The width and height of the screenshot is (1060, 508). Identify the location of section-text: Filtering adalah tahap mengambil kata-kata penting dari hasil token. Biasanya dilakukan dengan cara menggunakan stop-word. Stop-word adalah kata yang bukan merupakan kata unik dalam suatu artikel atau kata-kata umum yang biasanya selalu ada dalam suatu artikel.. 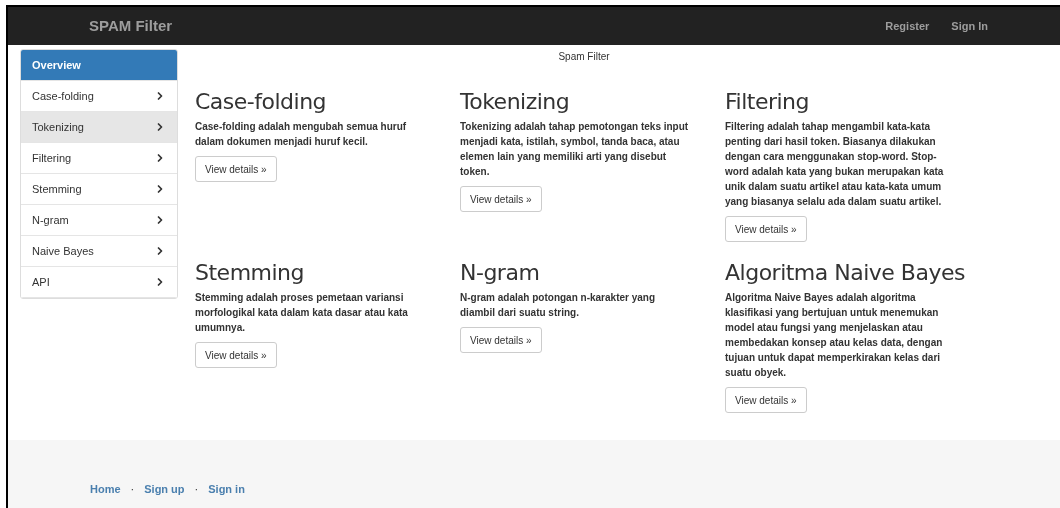
(835, 164).